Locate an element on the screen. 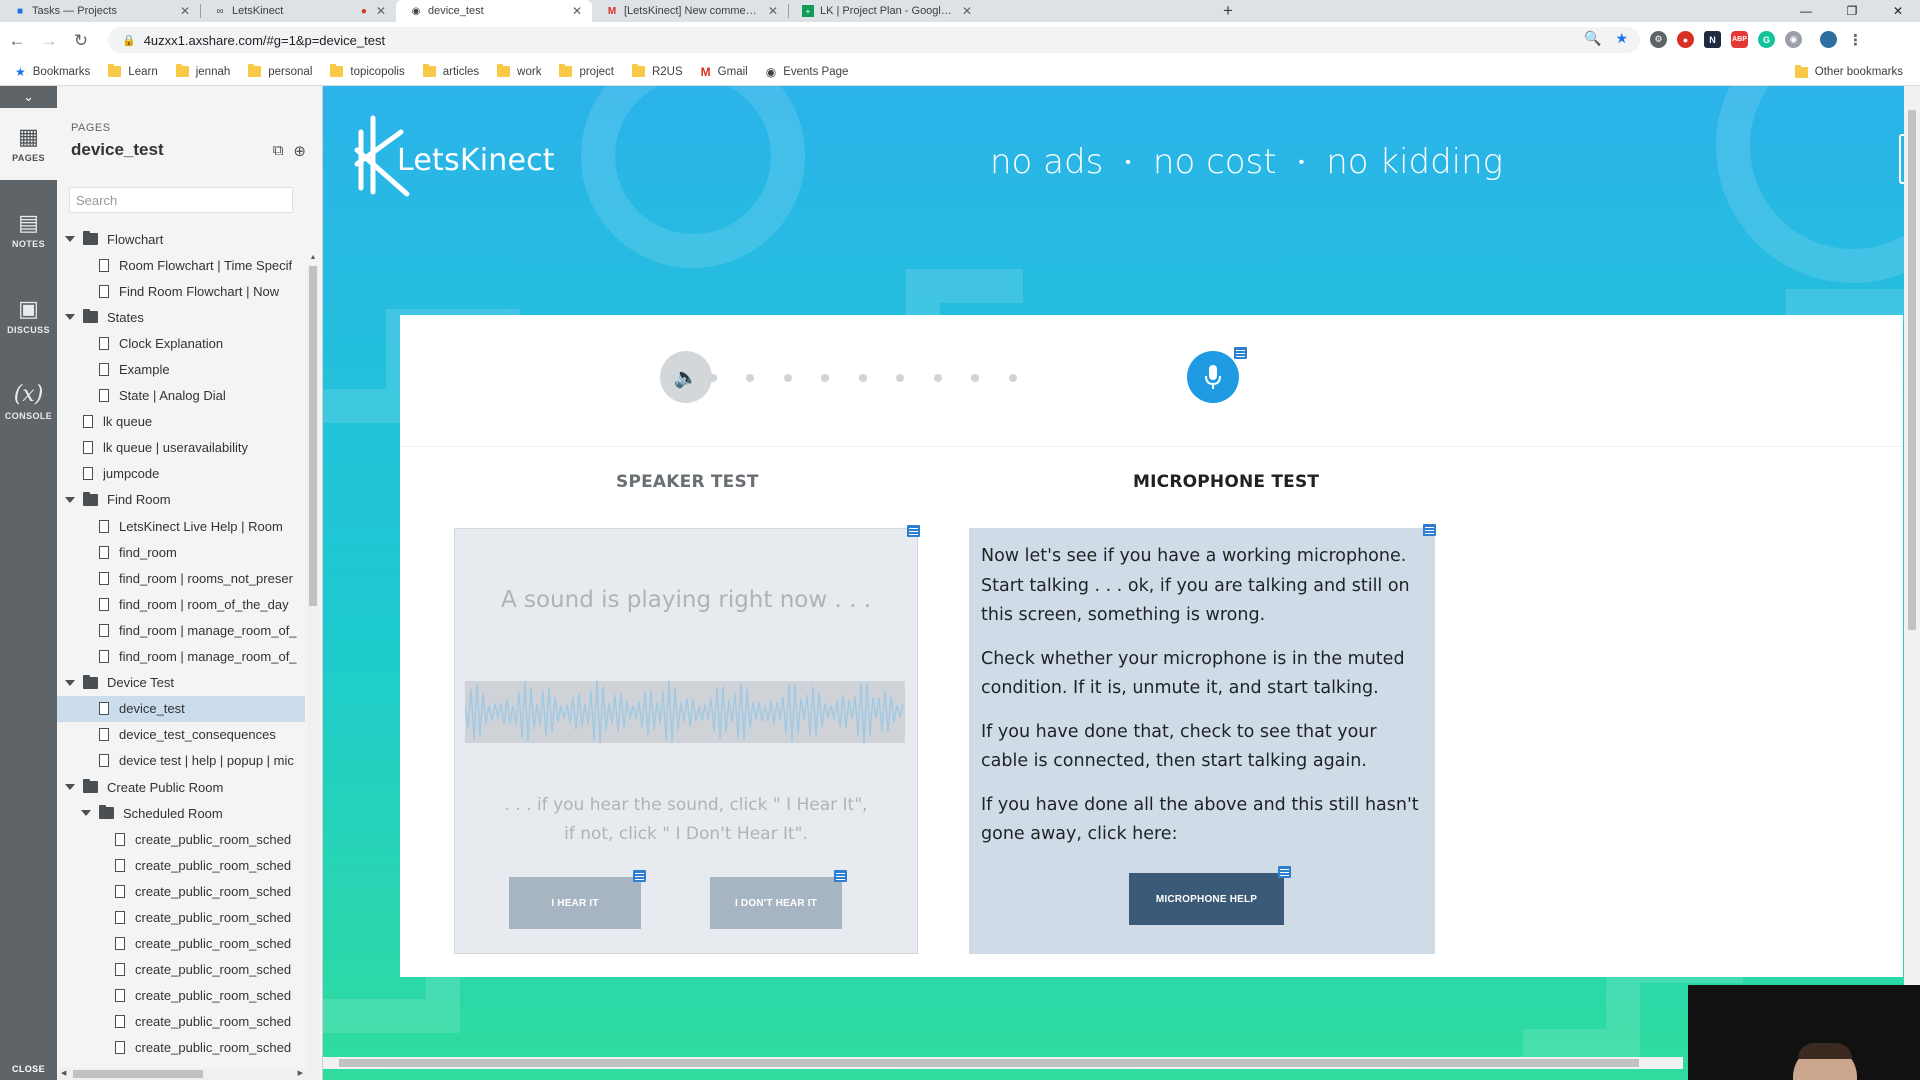 This screenshot has height=1080, width=1920. bookmark-star-icon: ★ is located at coordinates (1621, 38).